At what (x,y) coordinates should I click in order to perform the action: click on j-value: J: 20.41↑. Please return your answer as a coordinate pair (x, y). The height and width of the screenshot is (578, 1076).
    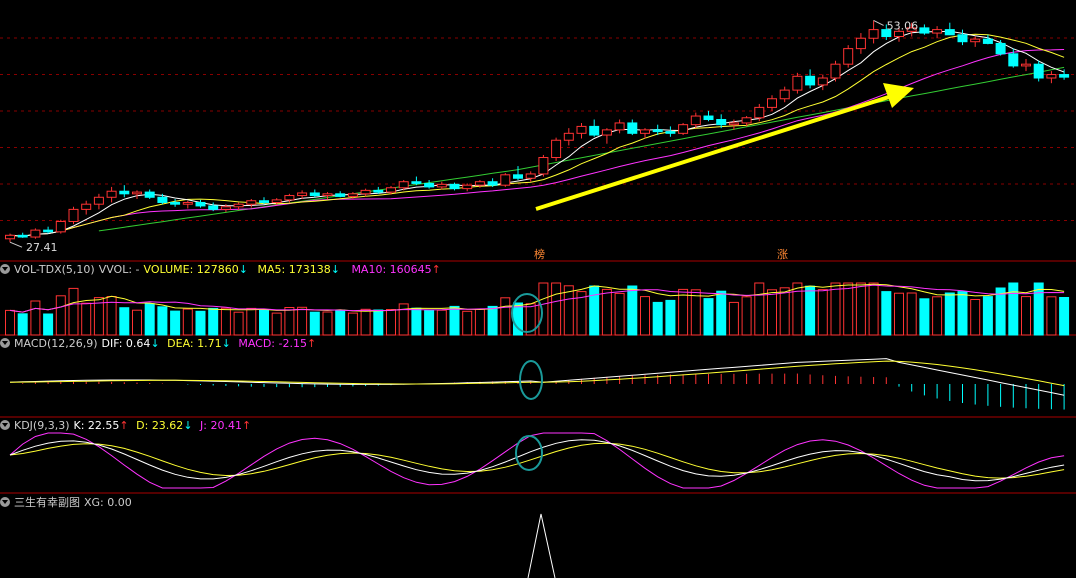
    Looking at the image, I should click on (226, 425).